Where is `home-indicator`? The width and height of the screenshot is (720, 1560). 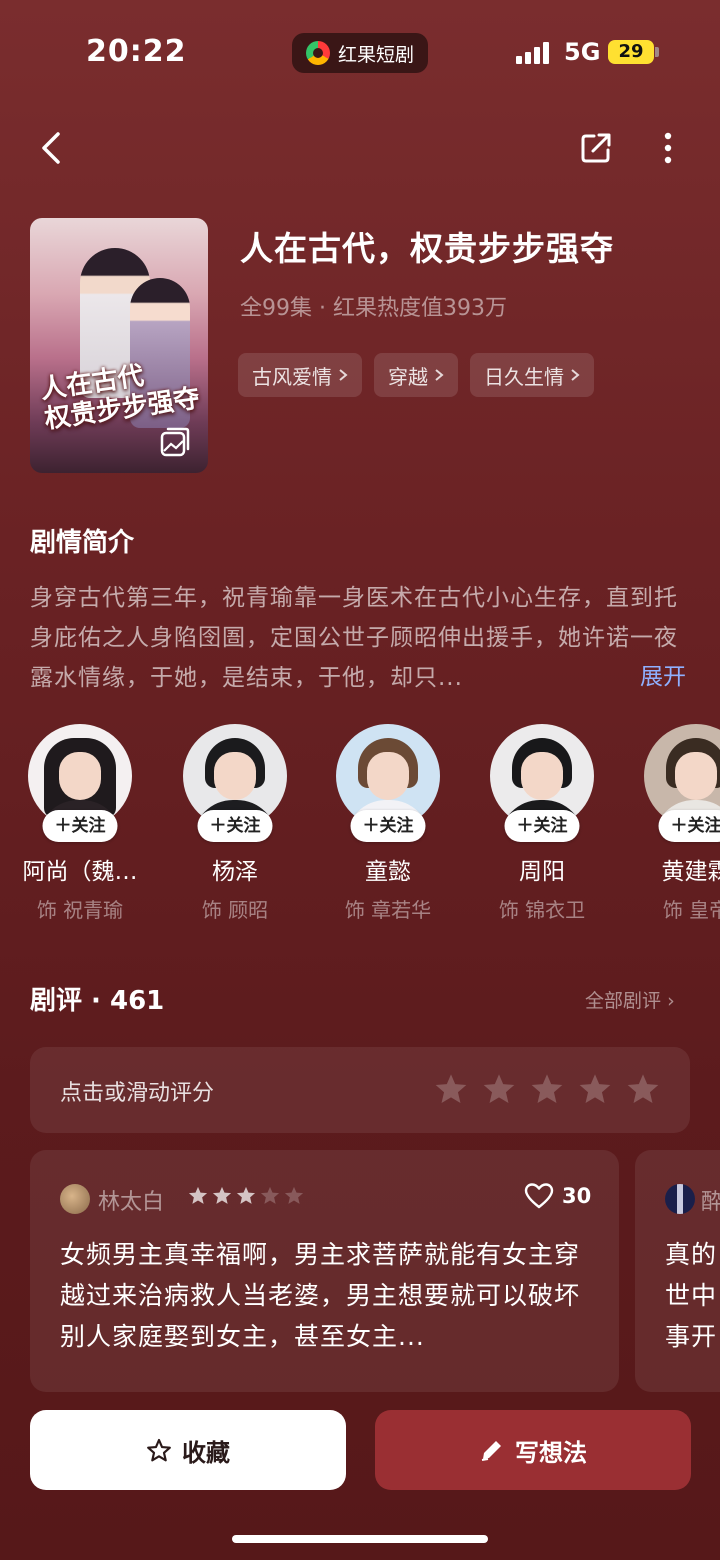 home-indicator is located at coordinates (360, 1539).